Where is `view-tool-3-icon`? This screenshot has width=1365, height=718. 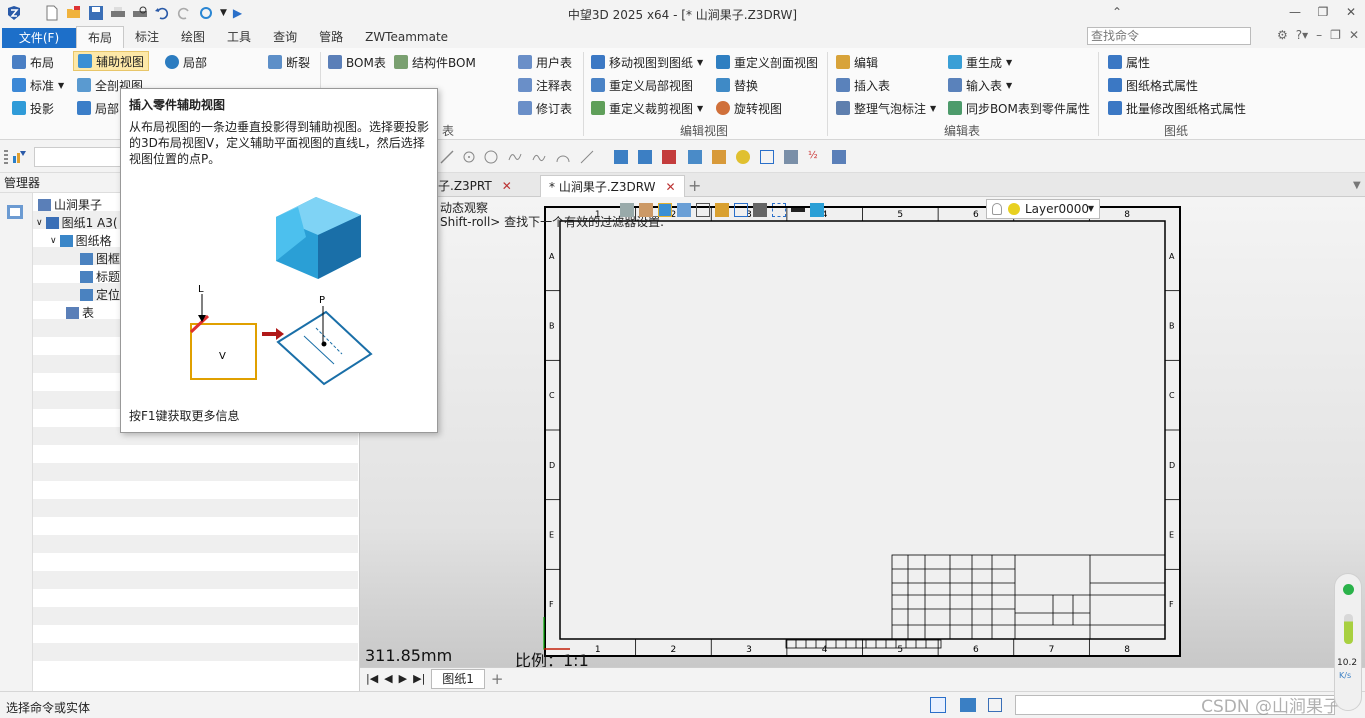 view-tool-3-icon is located at coordinates (669, 157).